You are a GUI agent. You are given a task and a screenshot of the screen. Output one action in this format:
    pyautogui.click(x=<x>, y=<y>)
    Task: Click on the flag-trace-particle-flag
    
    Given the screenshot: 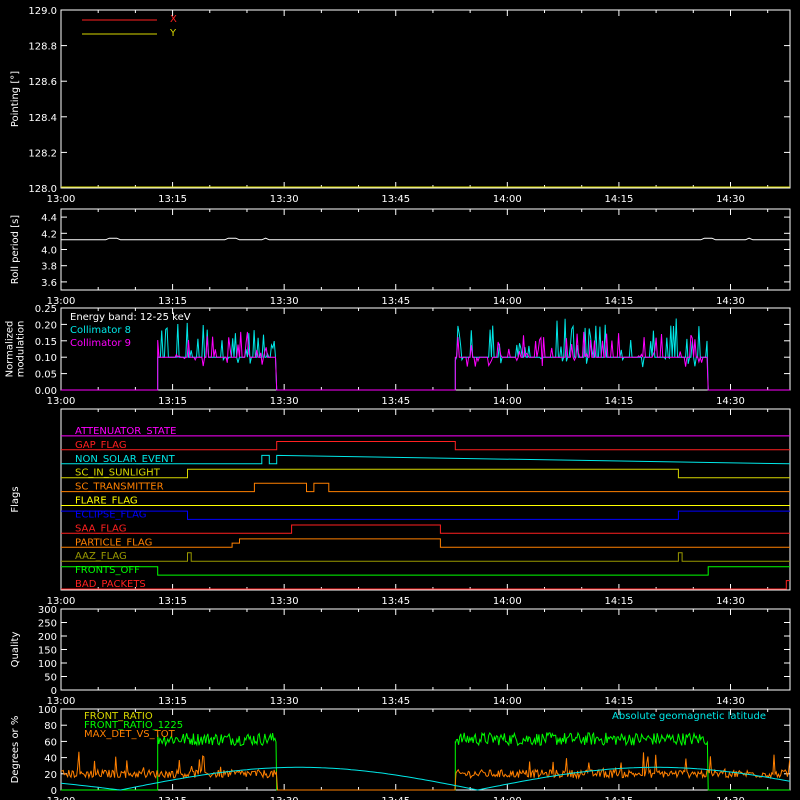 What is the action you would take?
    pyautogui.click(x=425, y=543)
    